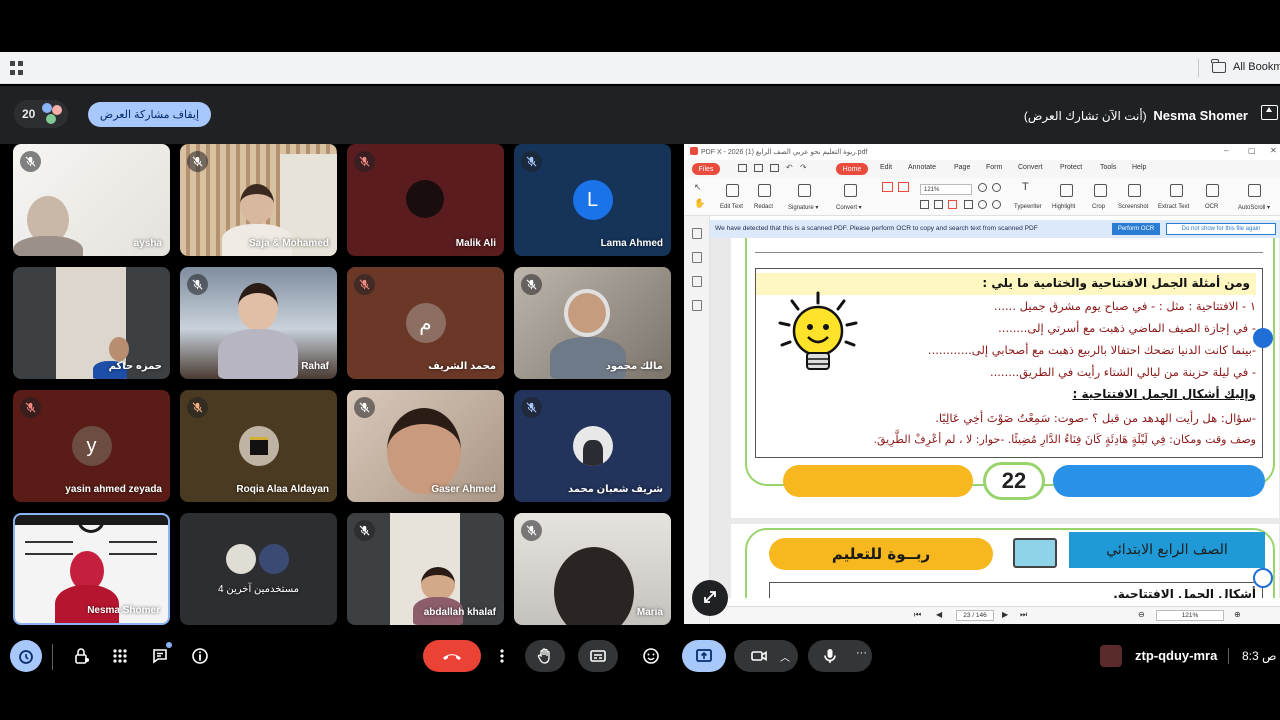  Describe the element at coordinates (946, 189) in the screenshot. I see `zoom-select: 121%` at that location.